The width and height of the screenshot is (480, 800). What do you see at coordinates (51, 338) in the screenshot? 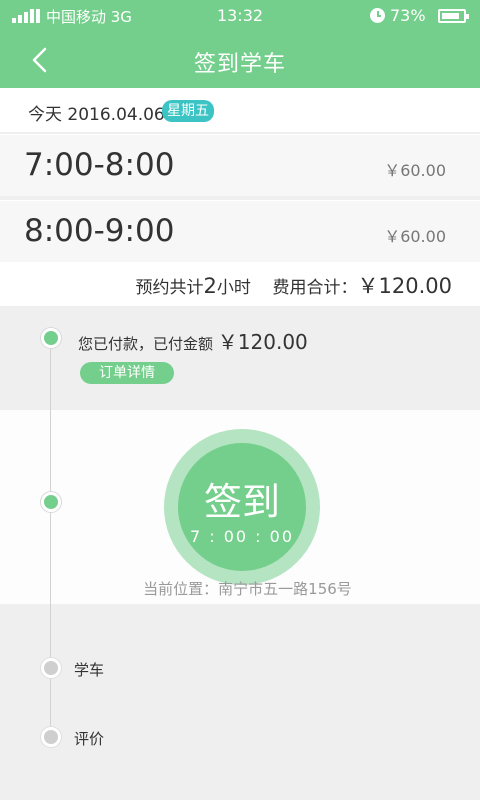
I see `timeline-dot-done` at bounding box center [51, 338].